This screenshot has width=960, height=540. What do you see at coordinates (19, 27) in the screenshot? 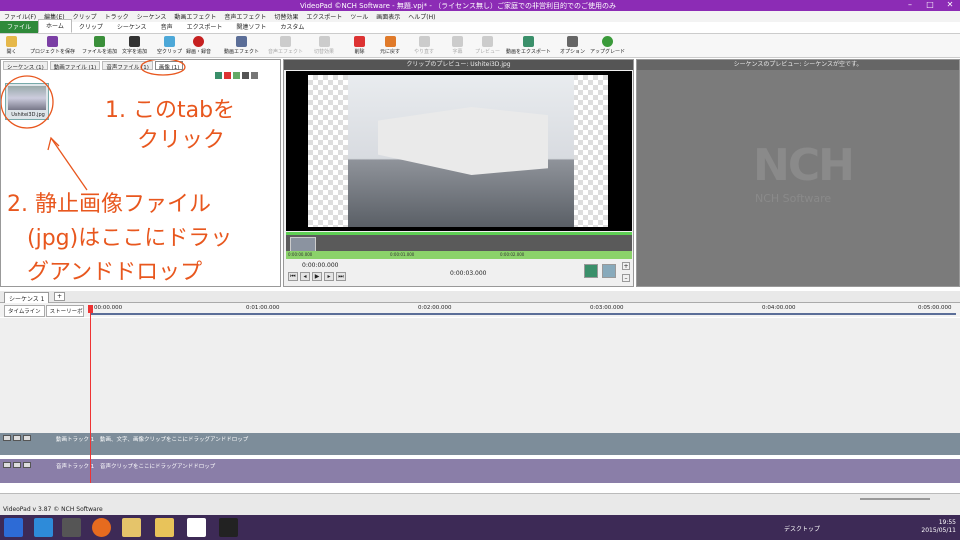
I see `tab-file: ファイル` at bounding box center [19, 27].